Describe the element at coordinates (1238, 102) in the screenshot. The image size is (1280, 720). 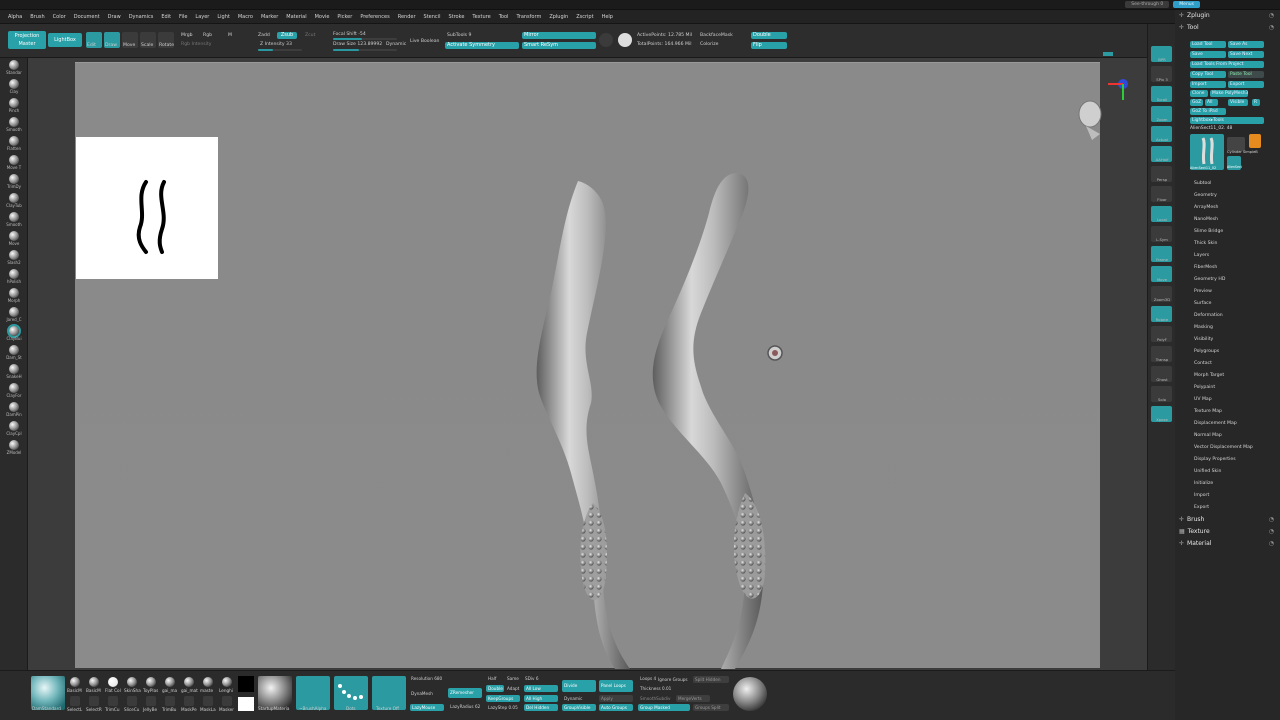
I see `tool-visible-button: Visible` at that location.